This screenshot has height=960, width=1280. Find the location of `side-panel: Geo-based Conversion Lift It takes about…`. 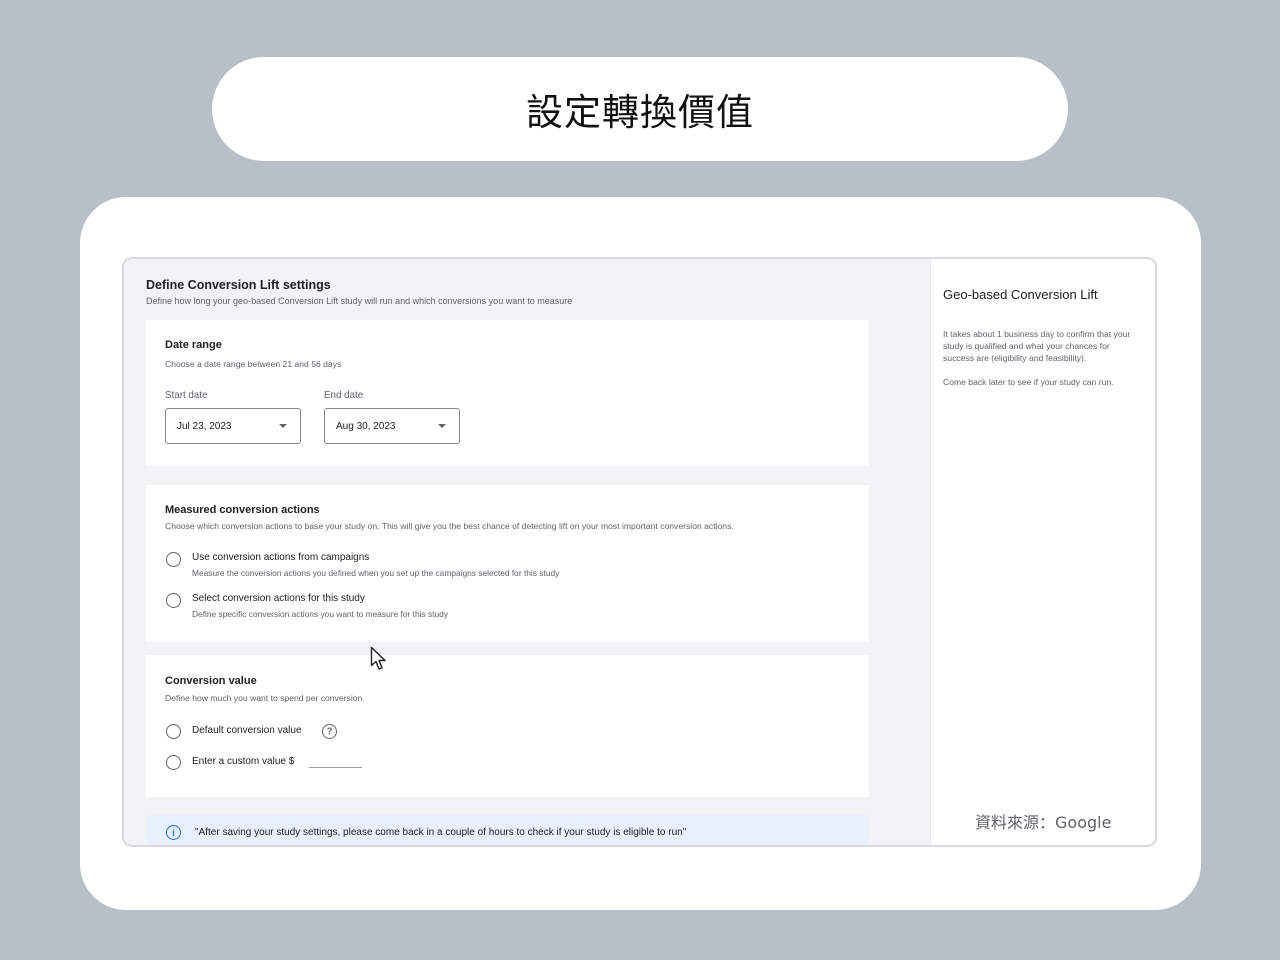

side-panel: Geo-based Conversion Lift It takes about… is located at coordinates (1042, 552).